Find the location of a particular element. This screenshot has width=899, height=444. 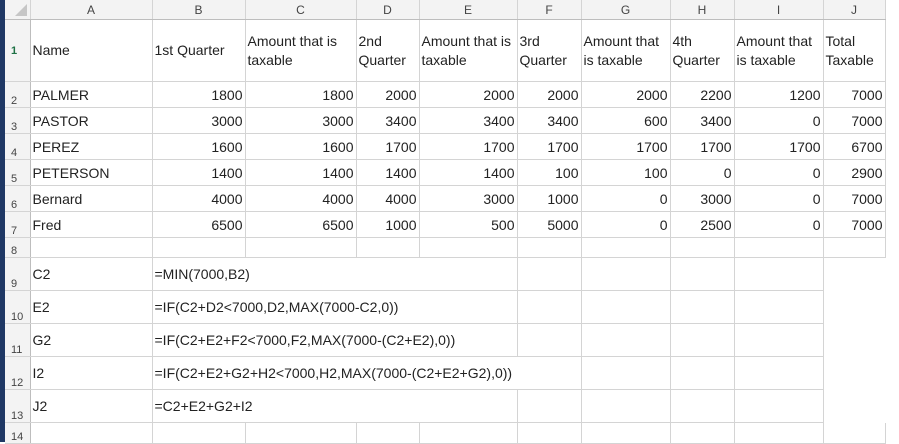

value-cell: 1000 is located at coordinates (549, 198).